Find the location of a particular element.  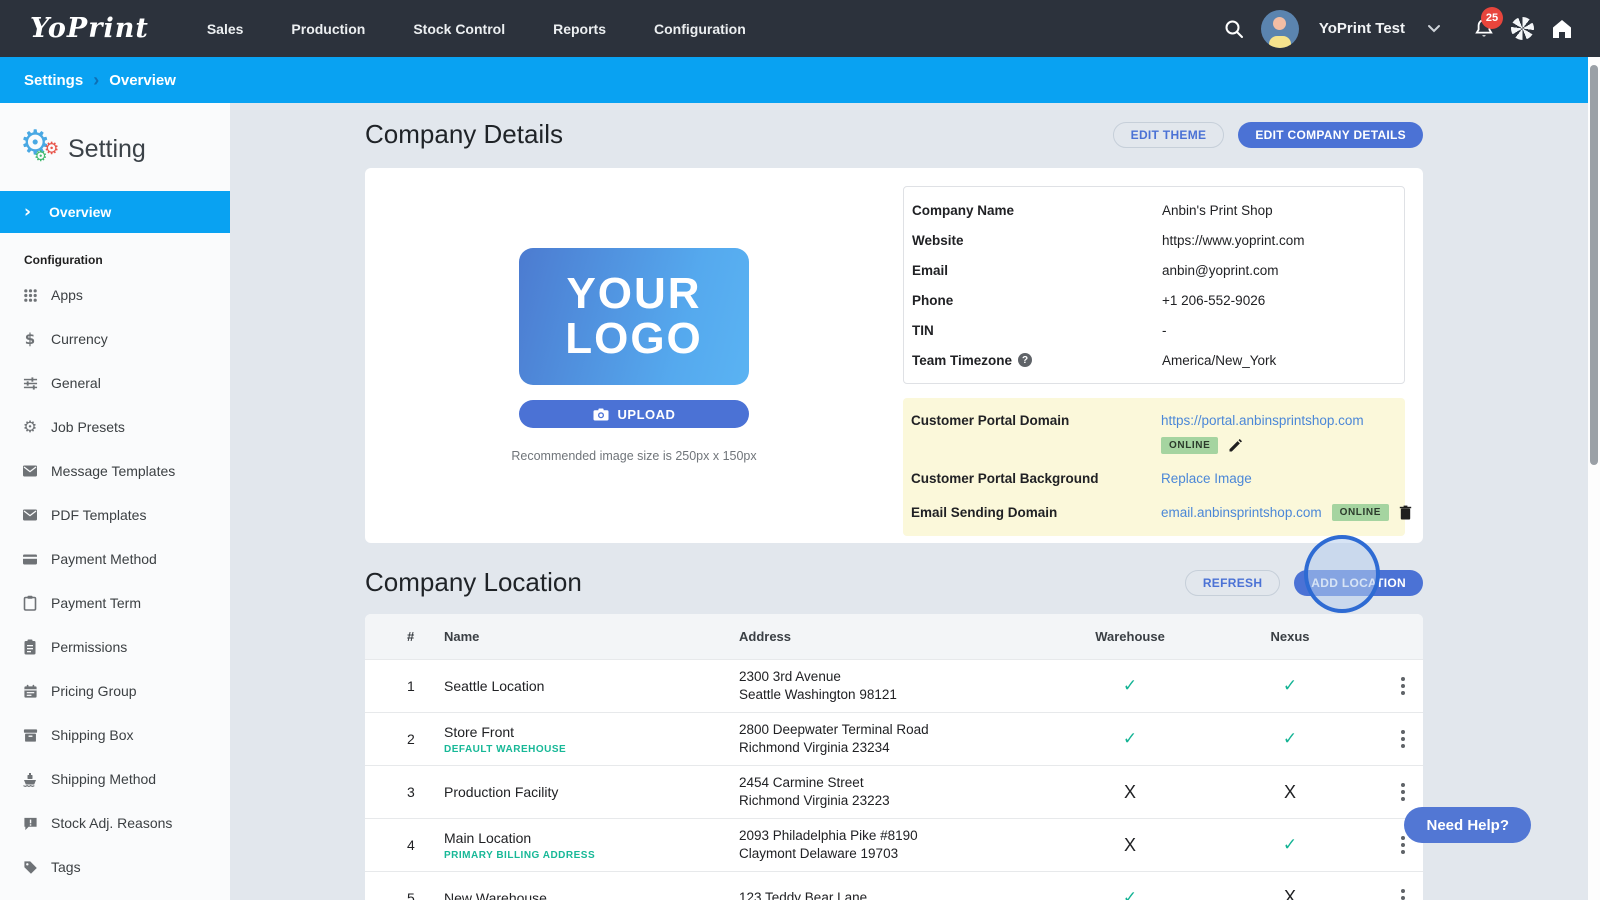

home-icon is located at coordinates (1562, 29).